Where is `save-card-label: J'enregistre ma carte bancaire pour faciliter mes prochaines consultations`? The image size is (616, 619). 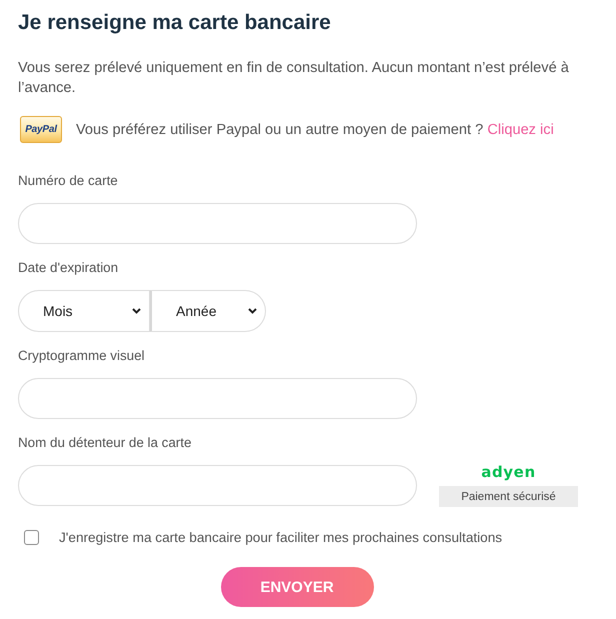 save-card-label: J'enregistre ma carte bancaire pour faciliter mes prochaines consultations is located at coordinates (280, 537).